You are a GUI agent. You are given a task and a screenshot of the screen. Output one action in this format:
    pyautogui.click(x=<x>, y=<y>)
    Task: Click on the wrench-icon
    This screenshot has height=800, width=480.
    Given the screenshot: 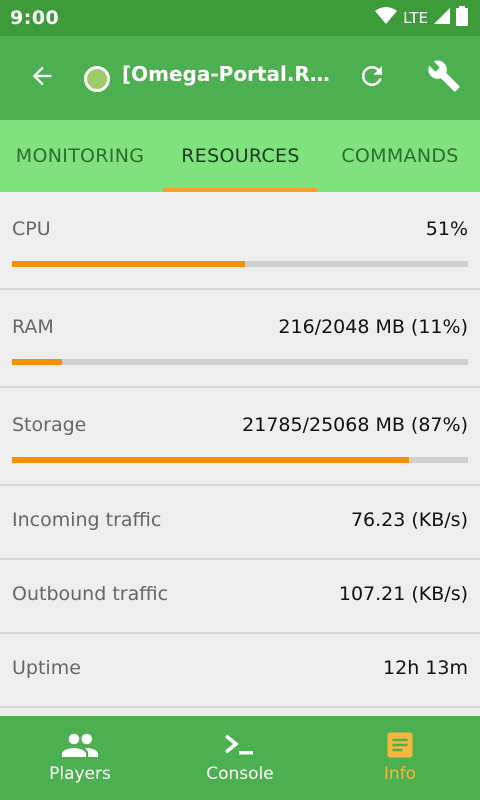 What is the action you would take?
    pyautogui.click(x=444, y=78)
    